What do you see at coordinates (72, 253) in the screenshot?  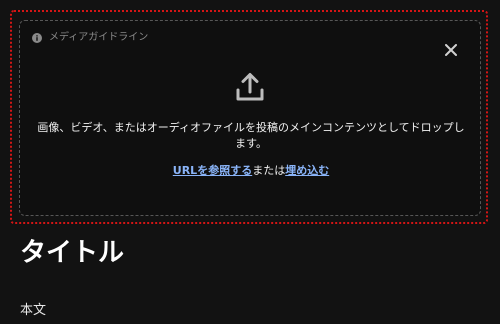 I see `title-input: タイトル` at bounding box center [72, 253].